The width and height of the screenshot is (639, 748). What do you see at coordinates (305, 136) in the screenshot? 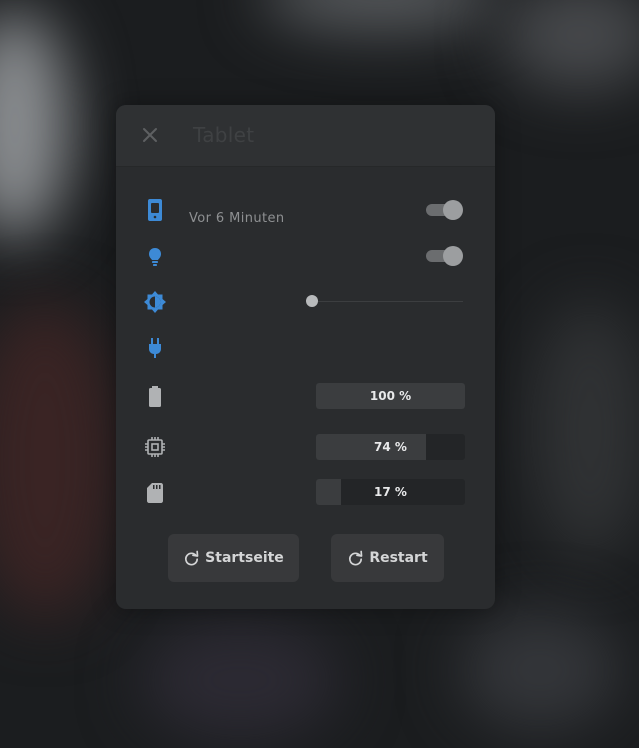
I see `dialog-header: Tablet` at bounding box center [305, 136].